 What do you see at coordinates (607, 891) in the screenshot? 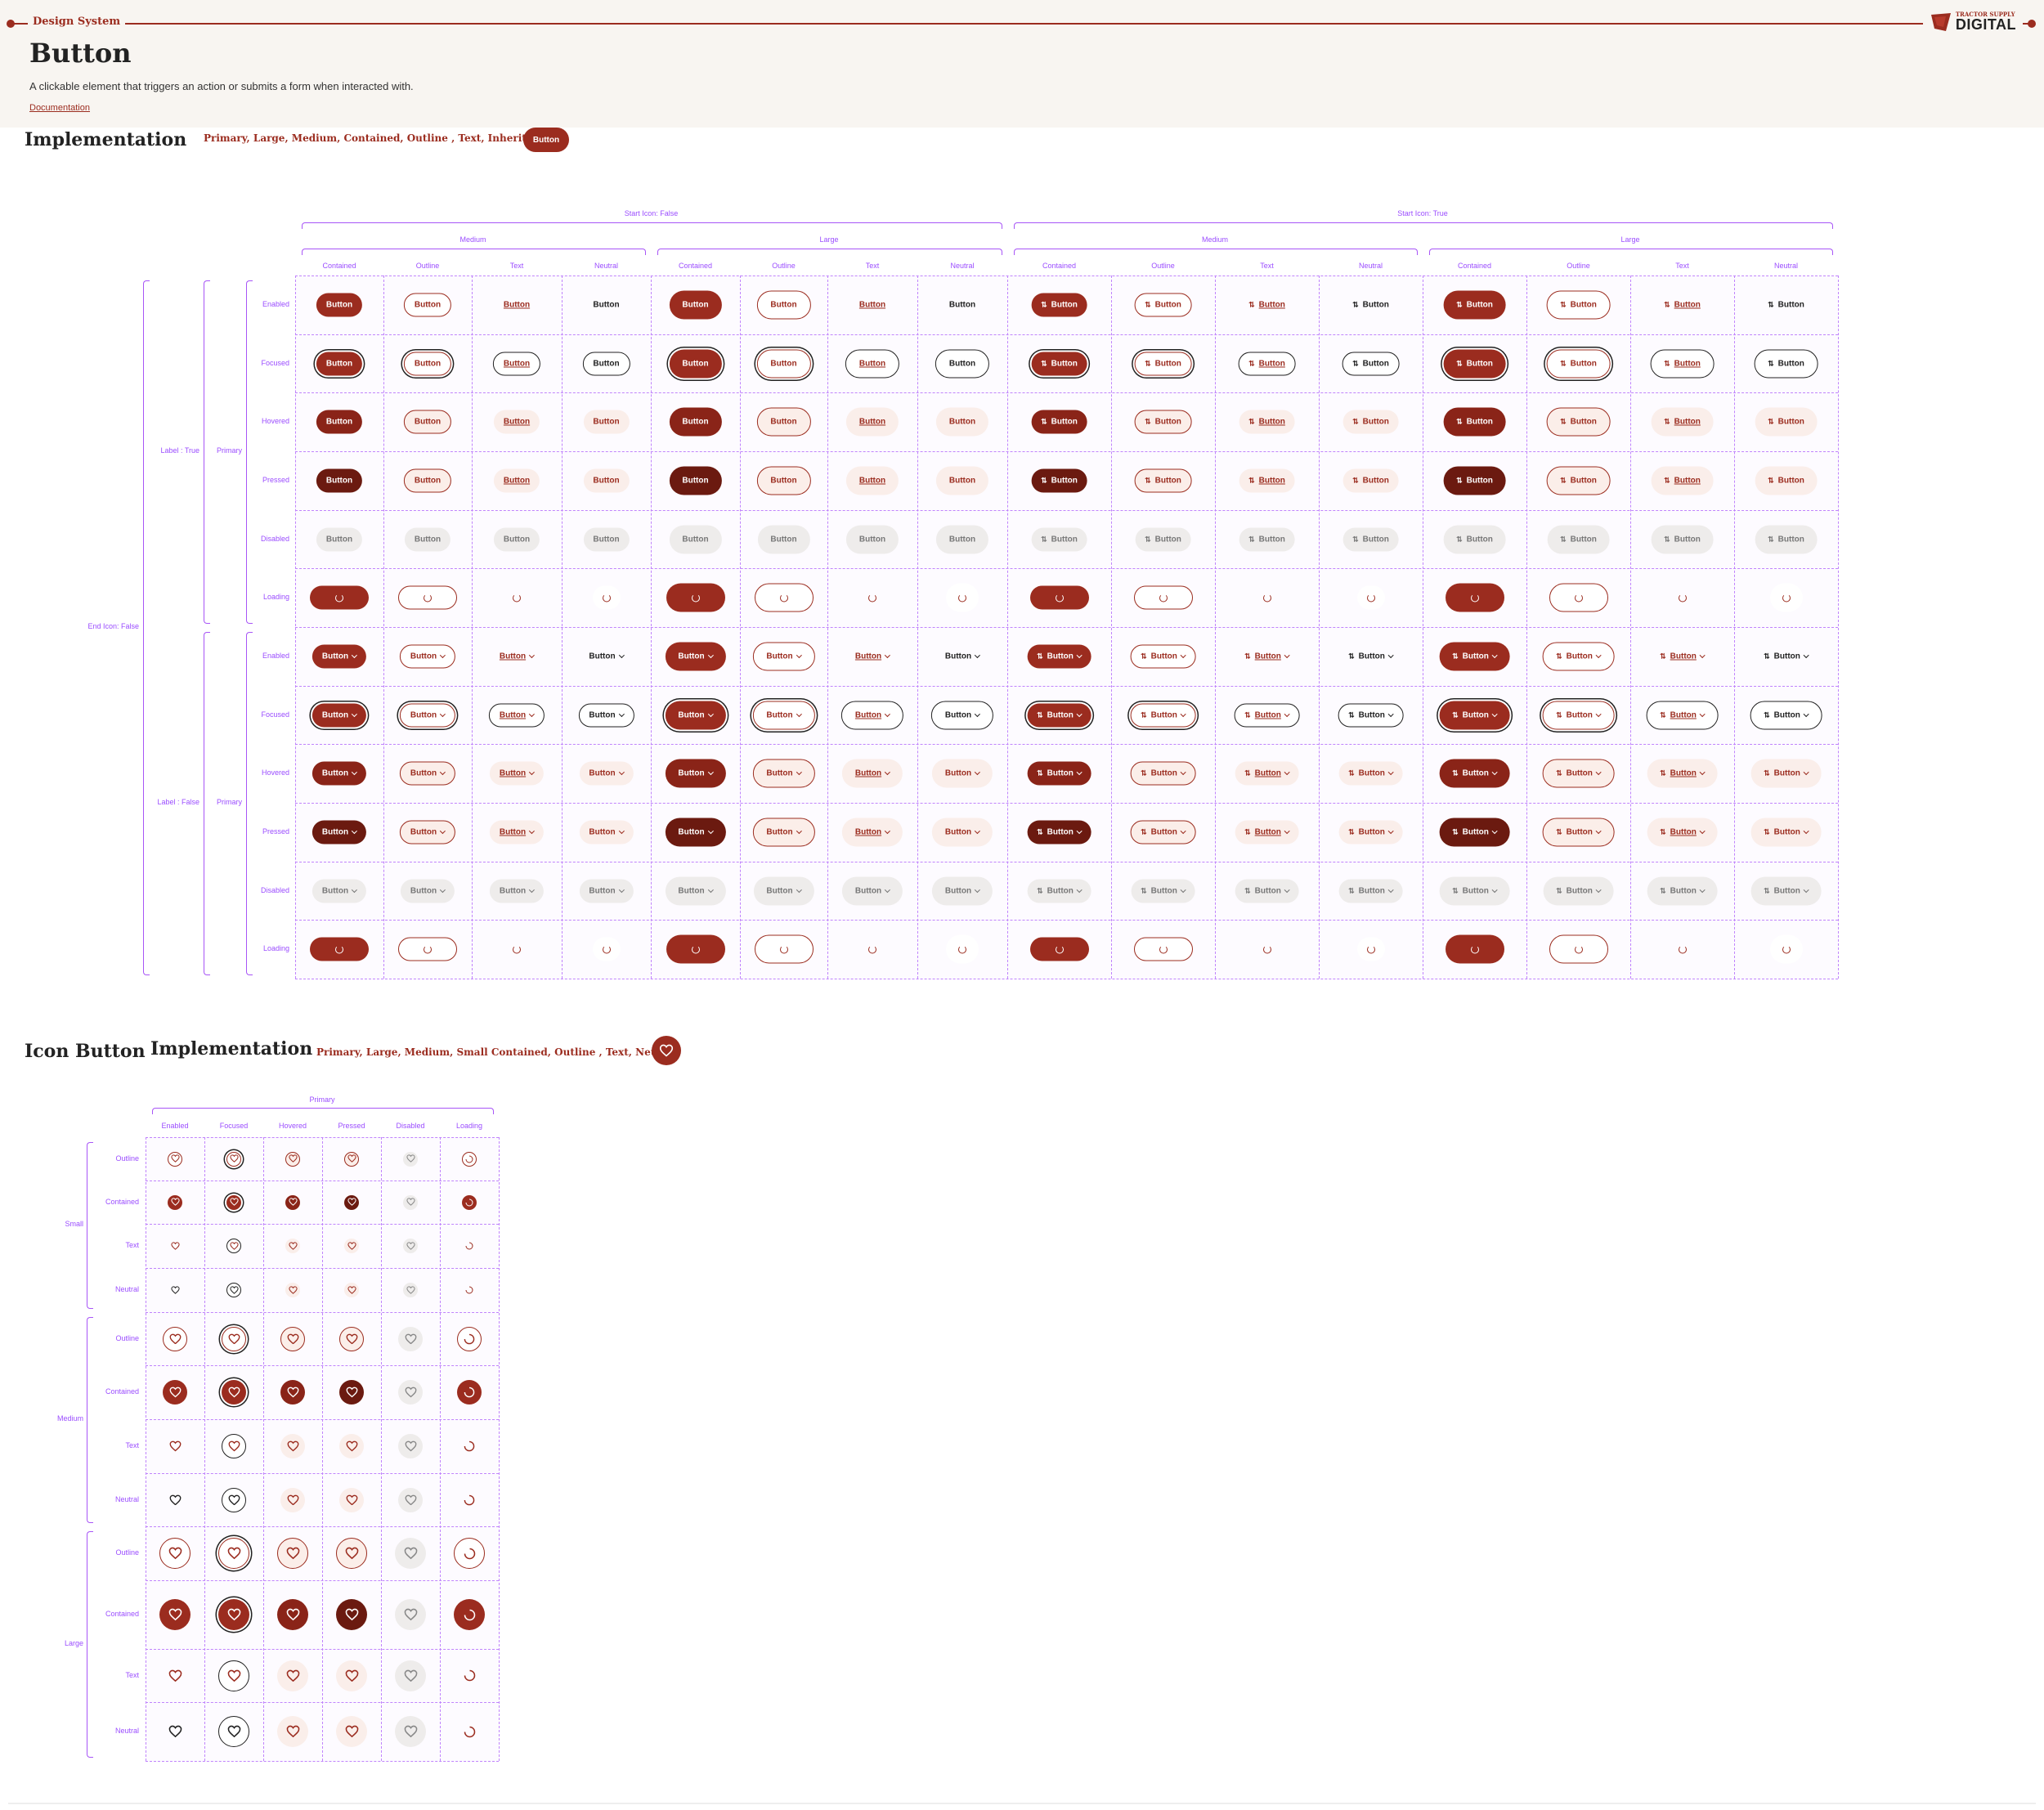
I see `button-n-disabled: Button` at bounding box center [607, 891].